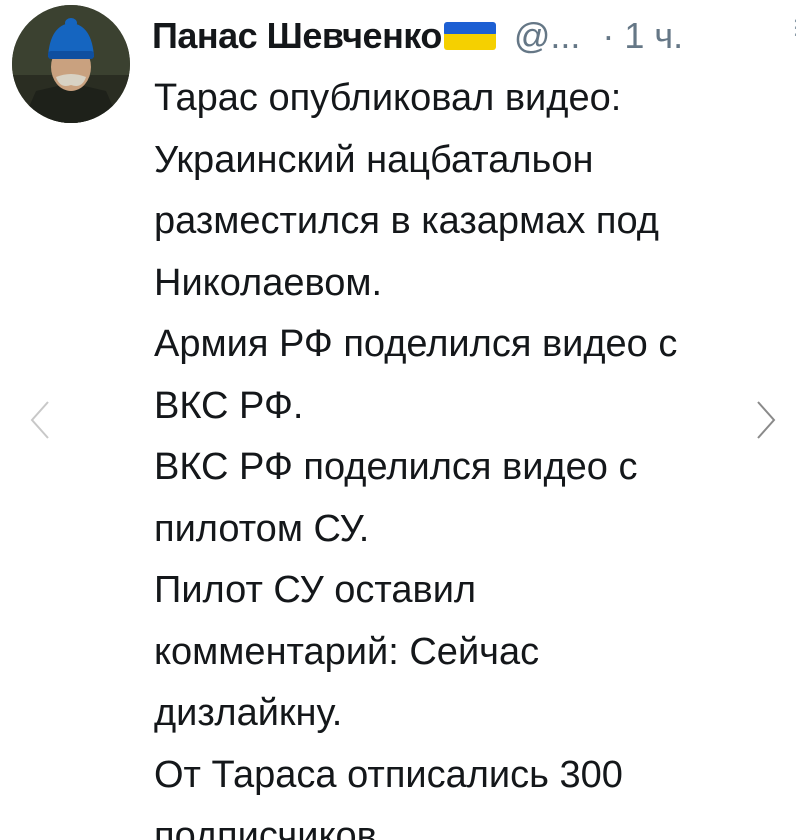  I want to click on display-name: Панас Шевченко, so click(297, 36).